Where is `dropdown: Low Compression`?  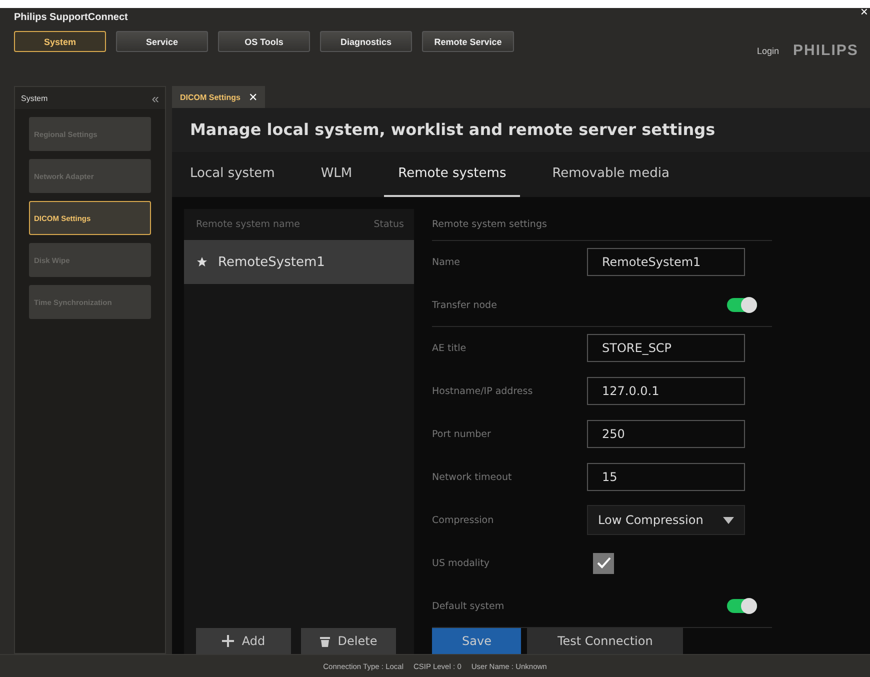
dropdown: Low Compression is located at coordinates (666, 520).